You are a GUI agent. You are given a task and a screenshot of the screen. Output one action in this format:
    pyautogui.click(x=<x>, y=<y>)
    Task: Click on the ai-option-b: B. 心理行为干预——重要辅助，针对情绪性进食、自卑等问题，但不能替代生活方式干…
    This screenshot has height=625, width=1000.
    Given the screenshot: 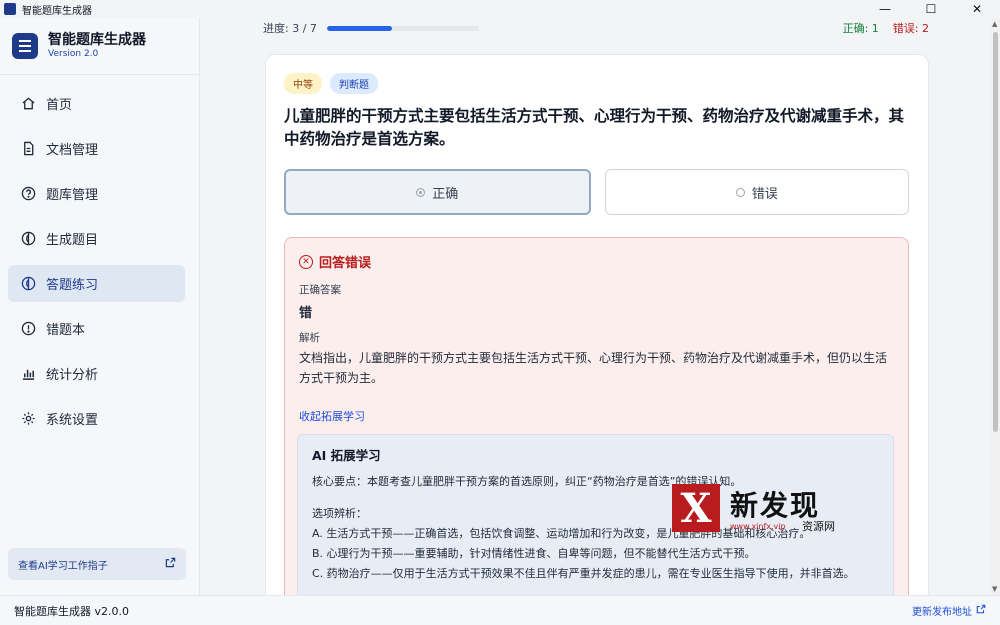 What is the action you would take?
    pyautogui.click(x=534, y=553)
    